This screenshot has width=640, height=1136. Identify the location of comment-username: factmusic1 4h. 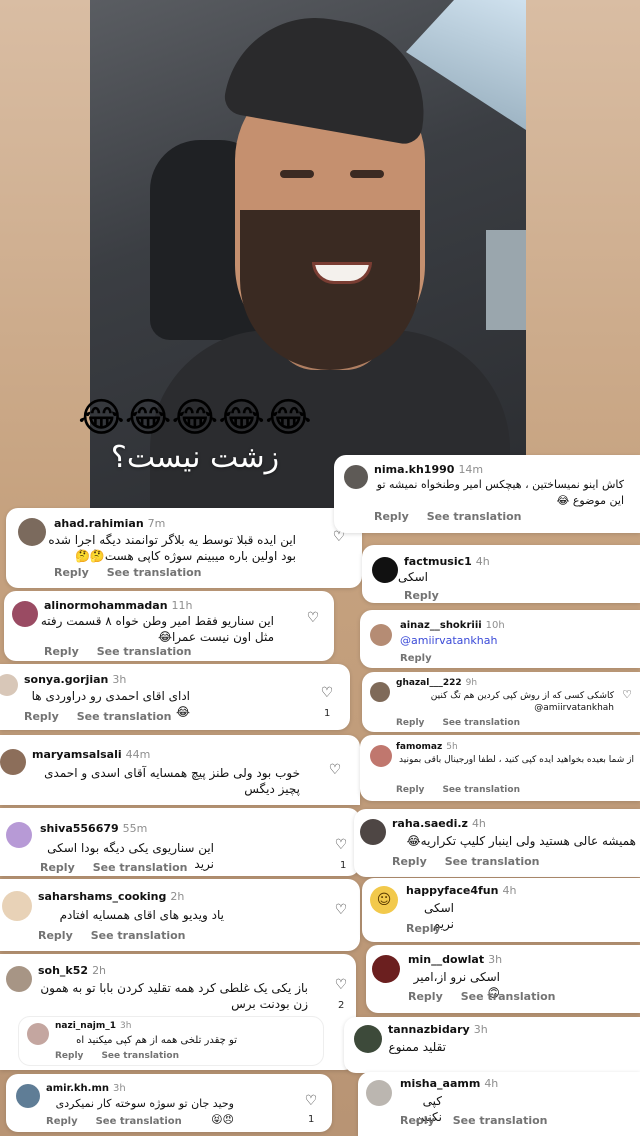
(447, 561).